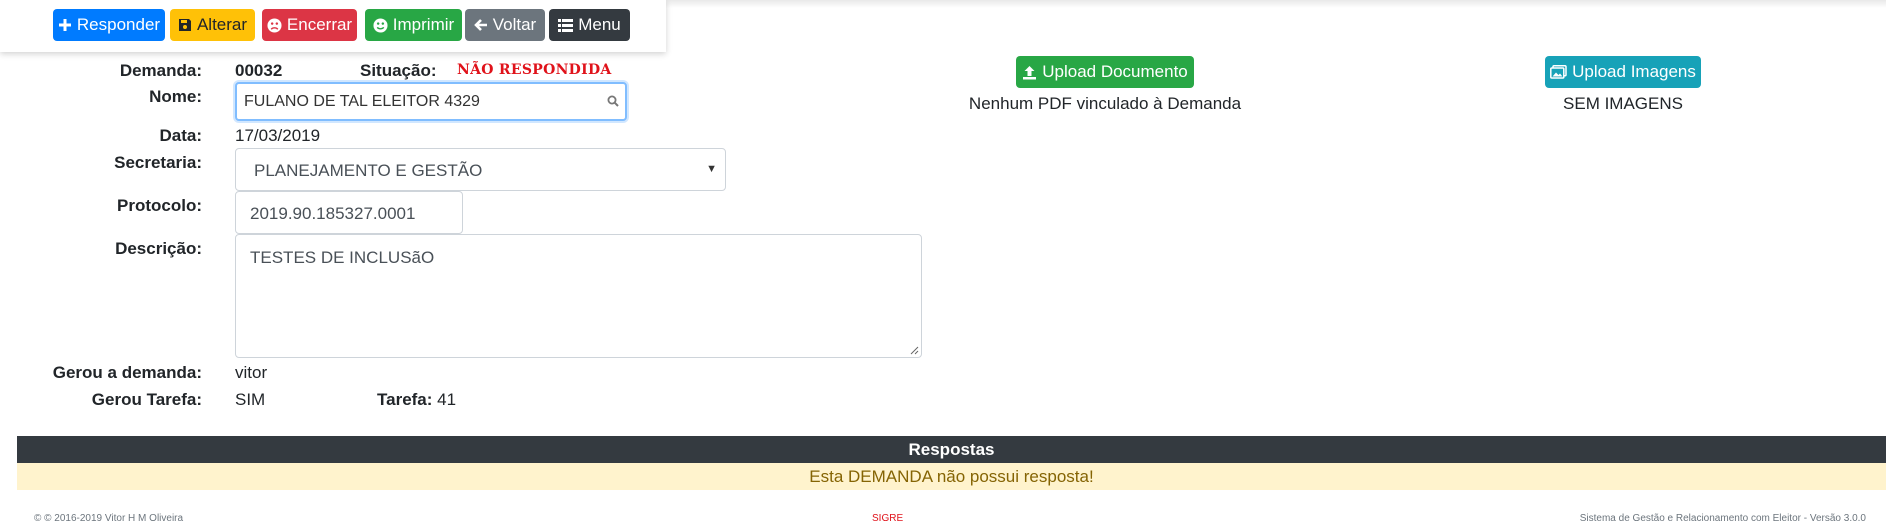  I want to click on protocolo-label: Protocolo:, so click(159, 205).